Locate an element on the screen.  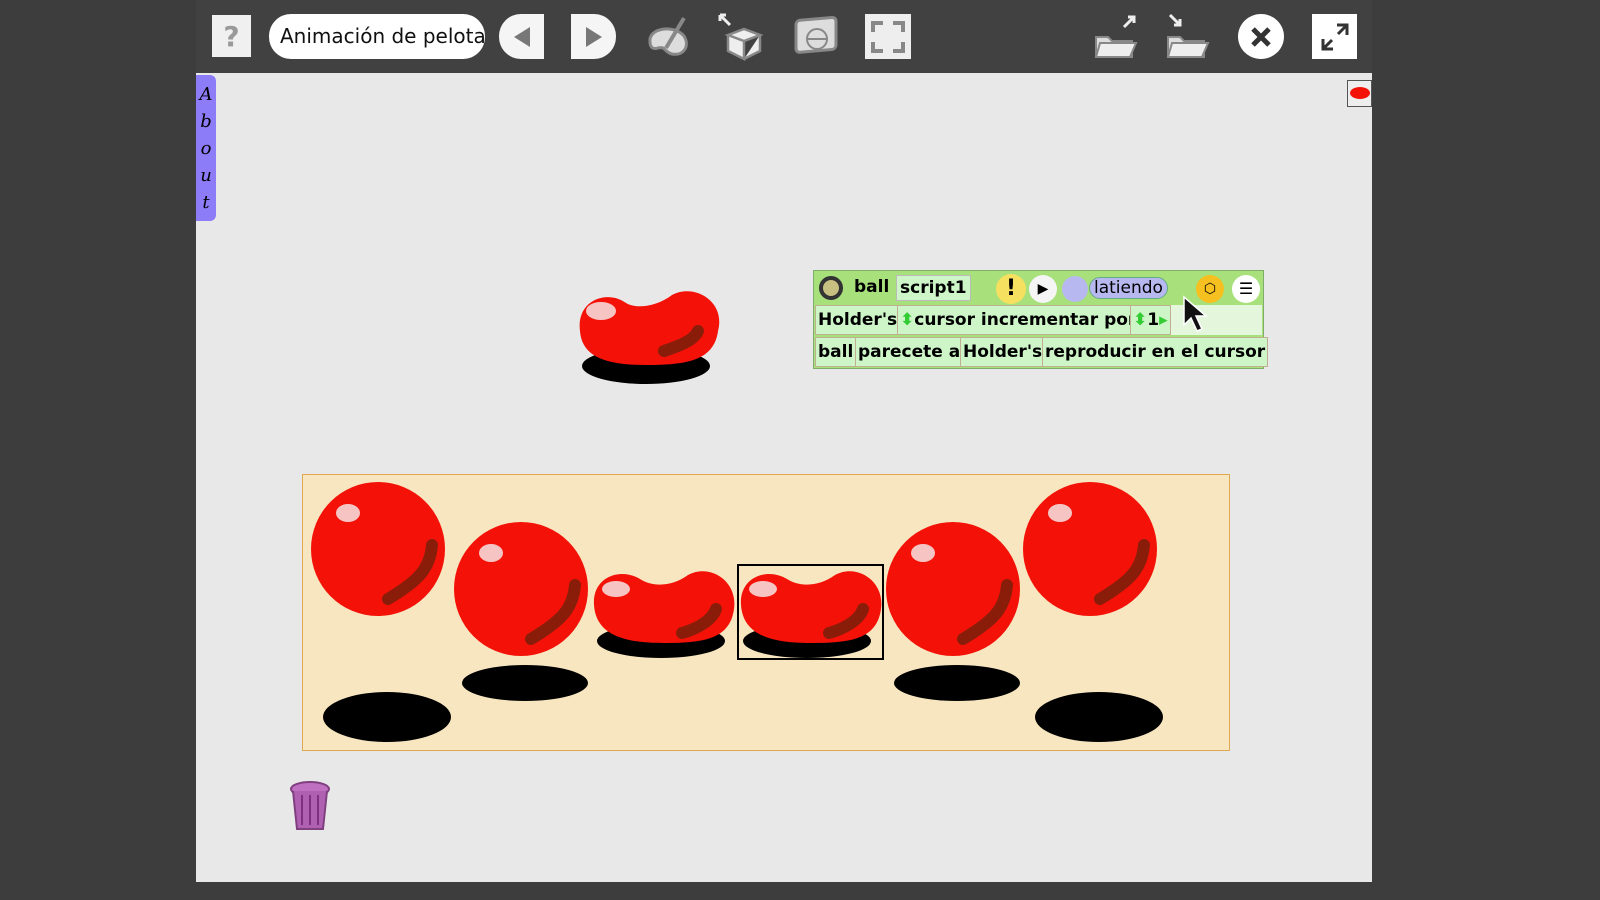
command-label: cursor incrementar por is located at coordinates (1025, 320).